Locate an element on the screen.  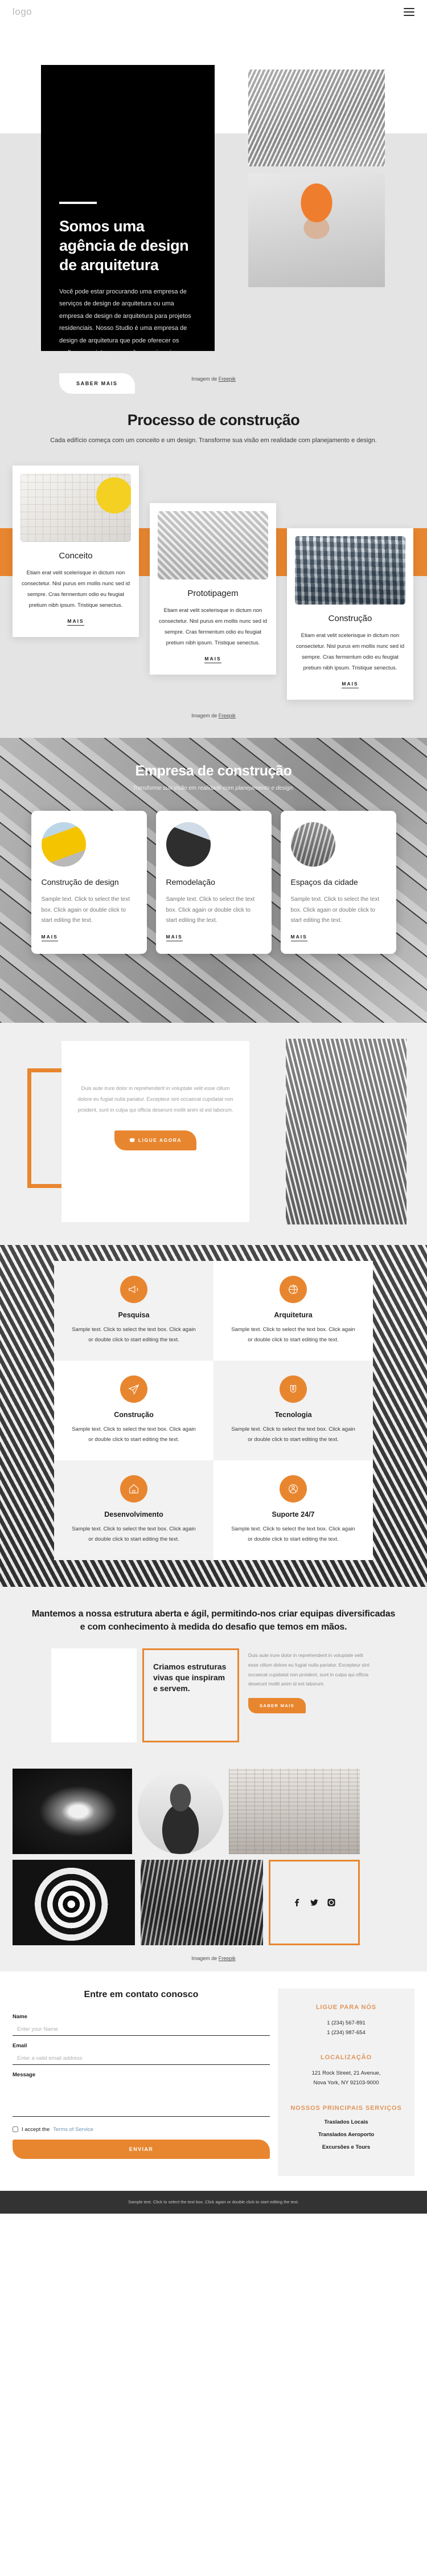
location-title: LOCALIZAÇÃO is located at coordinates (346, 2057).